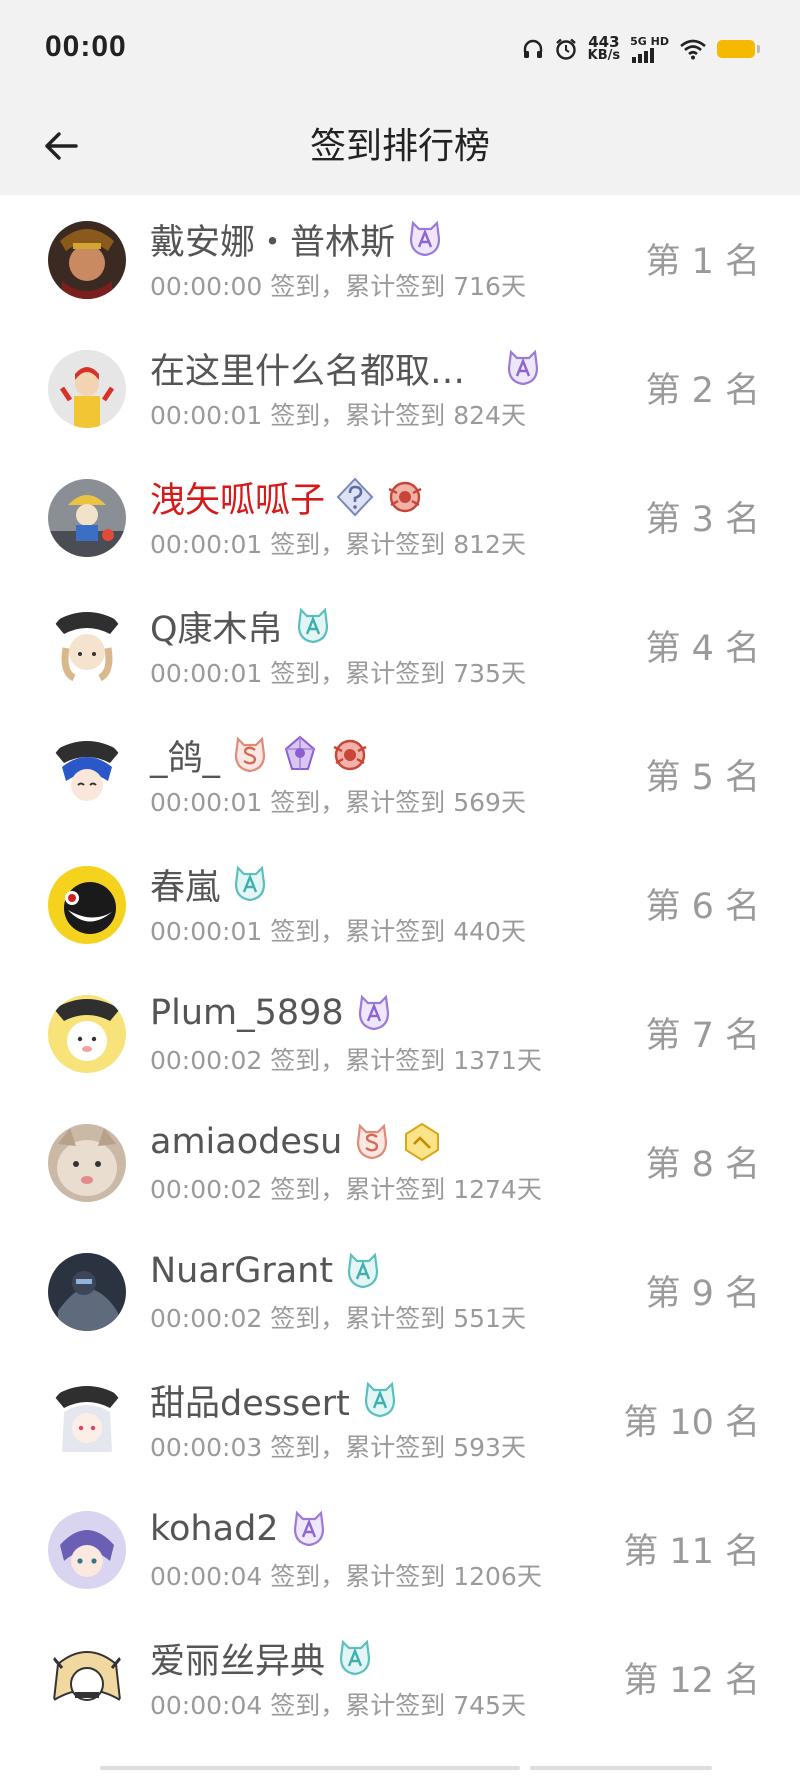 Image resolution: width=800 pixels, height=1778 pixels. Describe the element at coordinates (355, 497) in the screenshot. I see `diamond-question-badge-icon` at that location.